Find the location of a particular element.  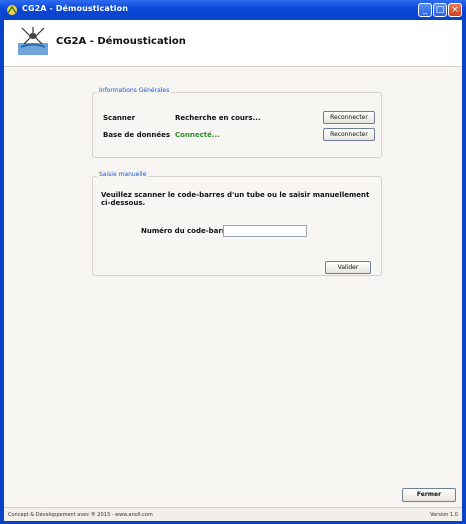

manual-entry-legend: Saisie manuelle is located at coordinates (123, 174).